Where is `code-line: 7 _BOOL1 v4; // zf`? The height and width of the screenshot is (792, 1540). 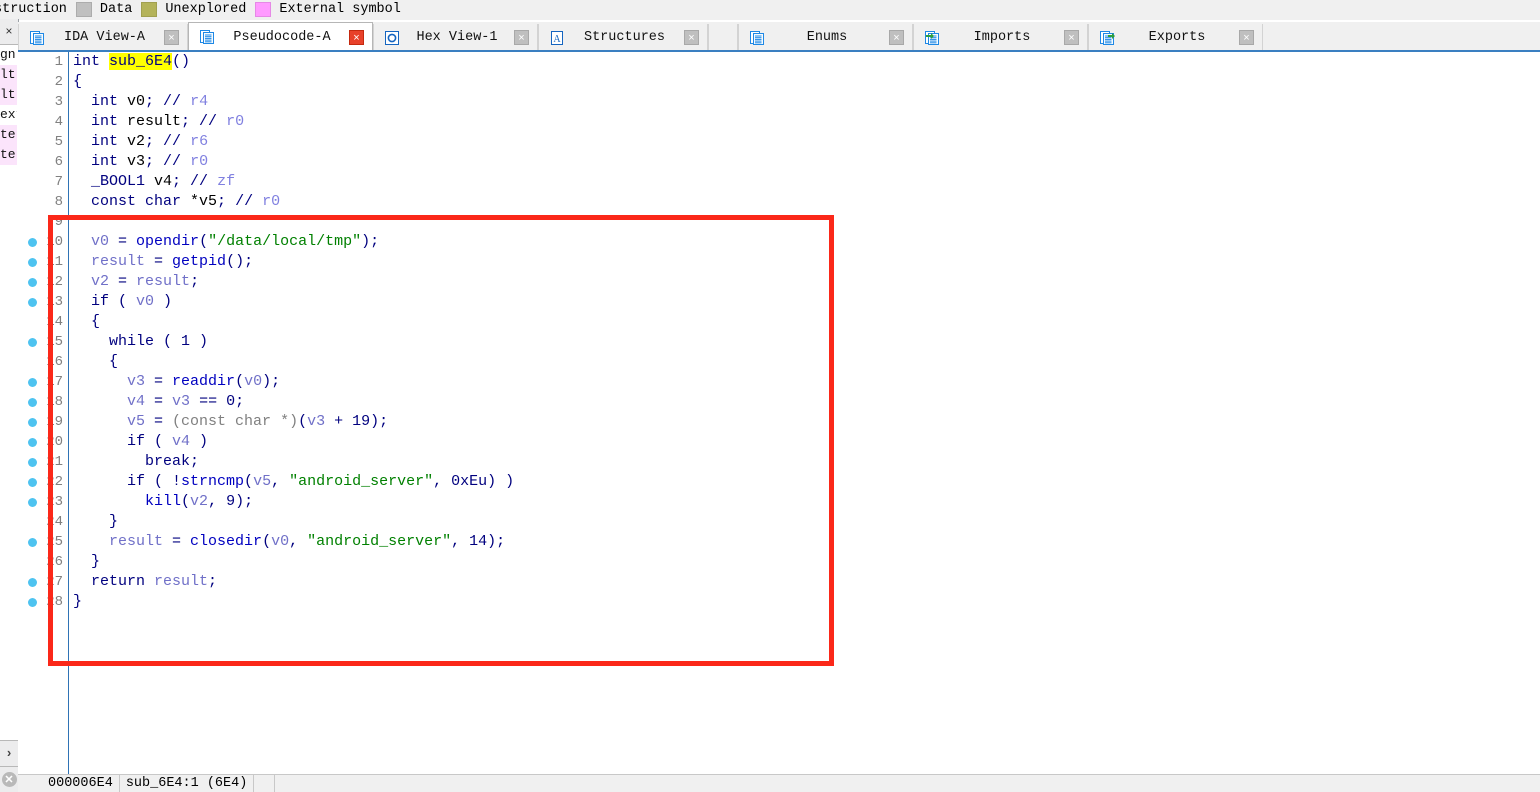 code-line: 7 _BOOL1 v4; // zf is located at coordinates (748, 182).